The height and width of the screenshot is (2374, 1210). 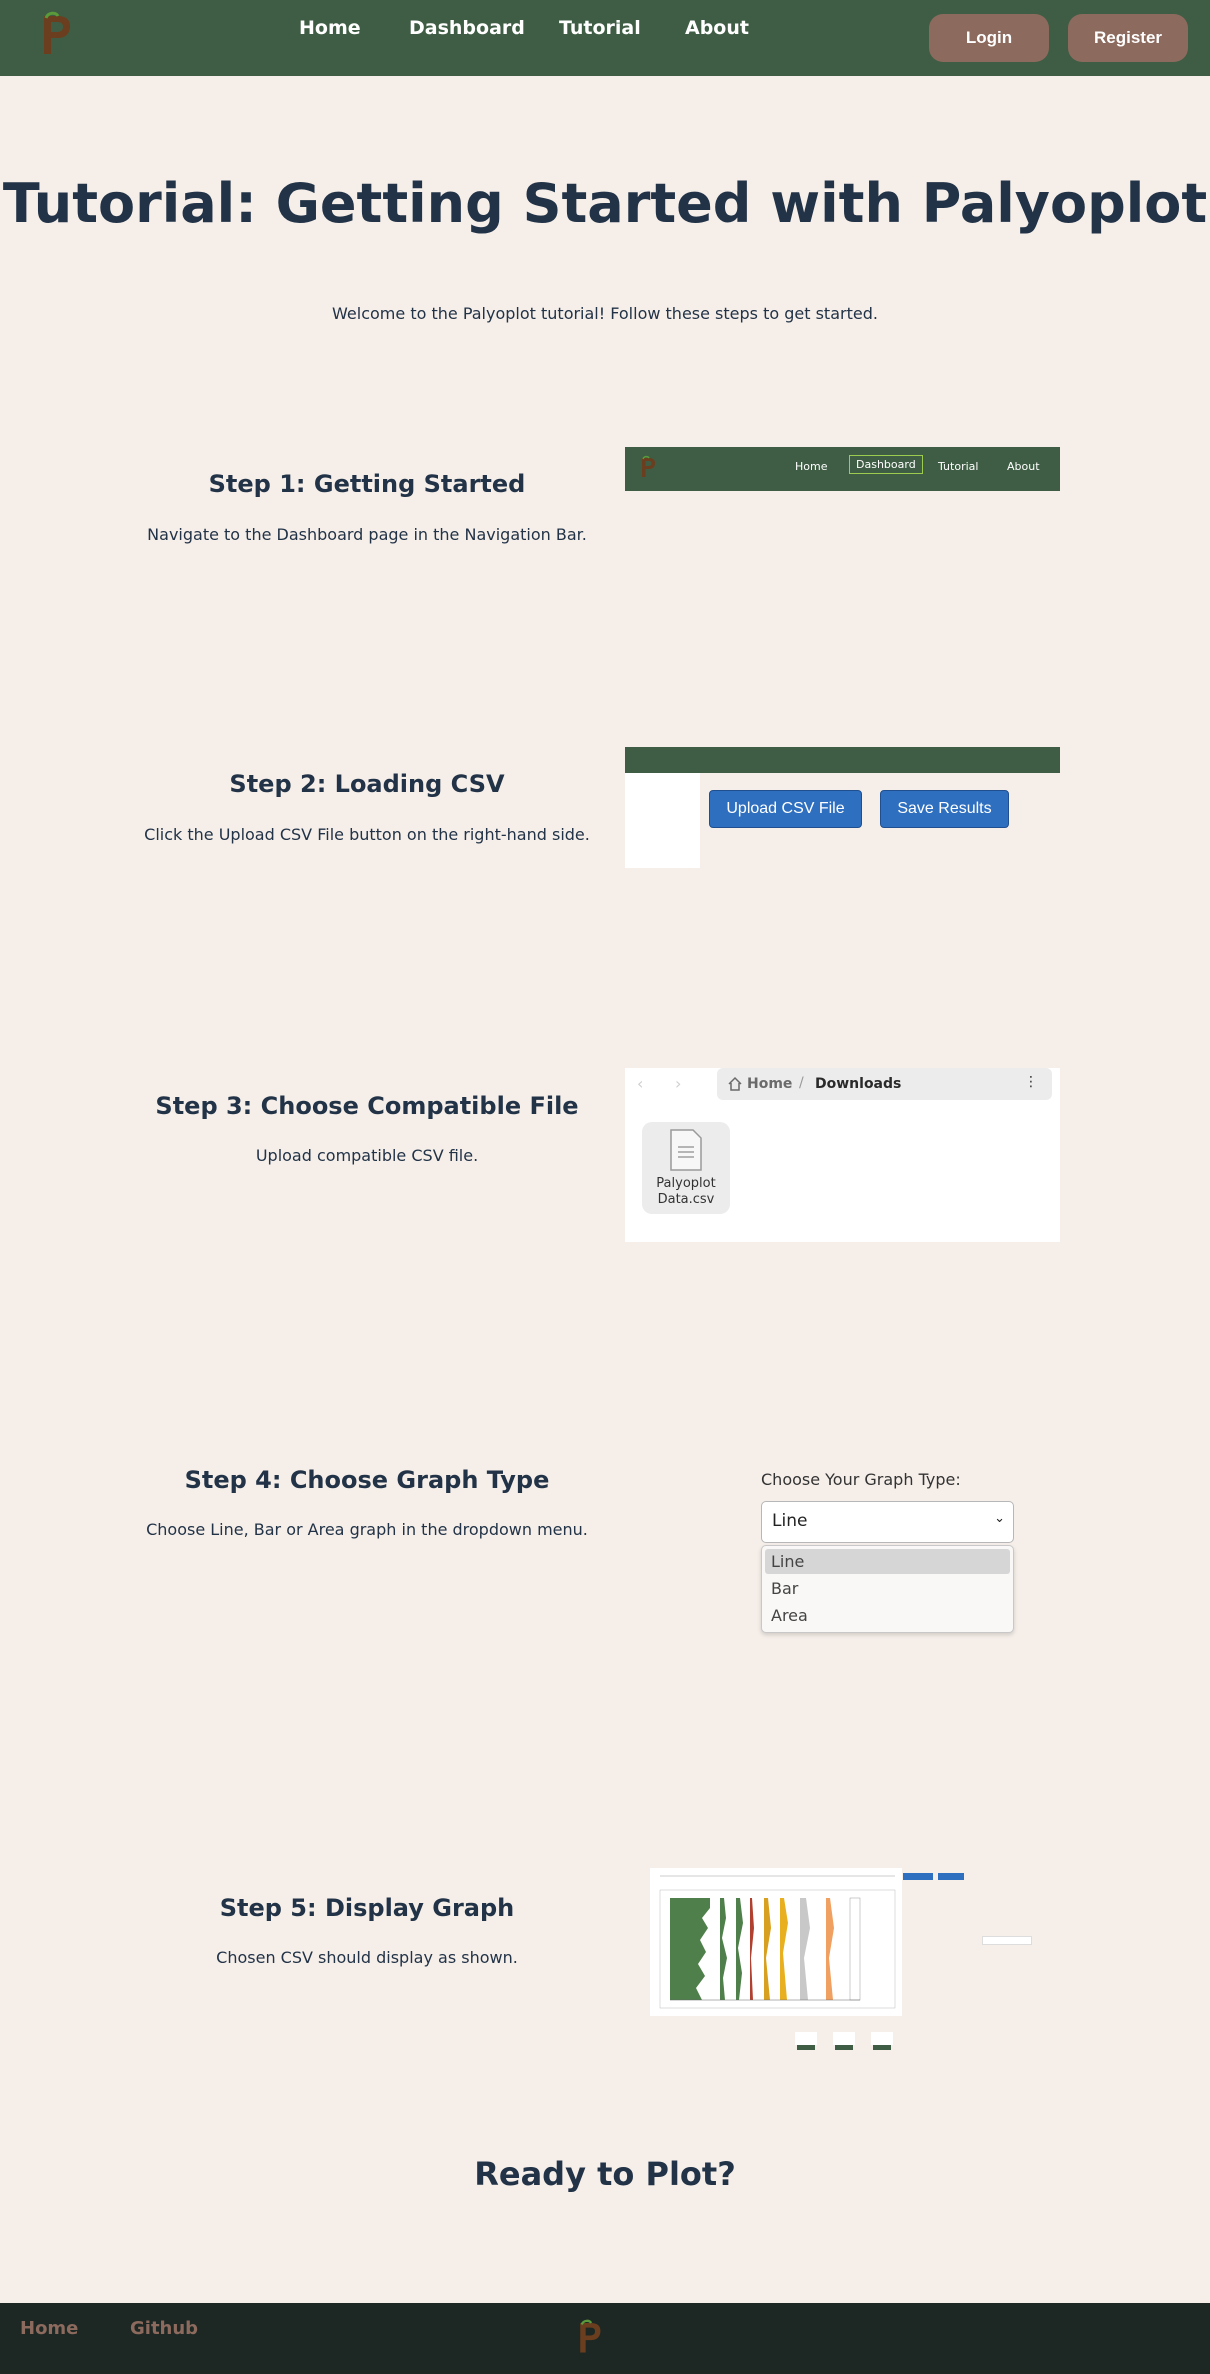 What do you see at coordinates (49, 2328) in the screenshot?
I see `footer-home-link: Home` at bounding box center [49, 2328].